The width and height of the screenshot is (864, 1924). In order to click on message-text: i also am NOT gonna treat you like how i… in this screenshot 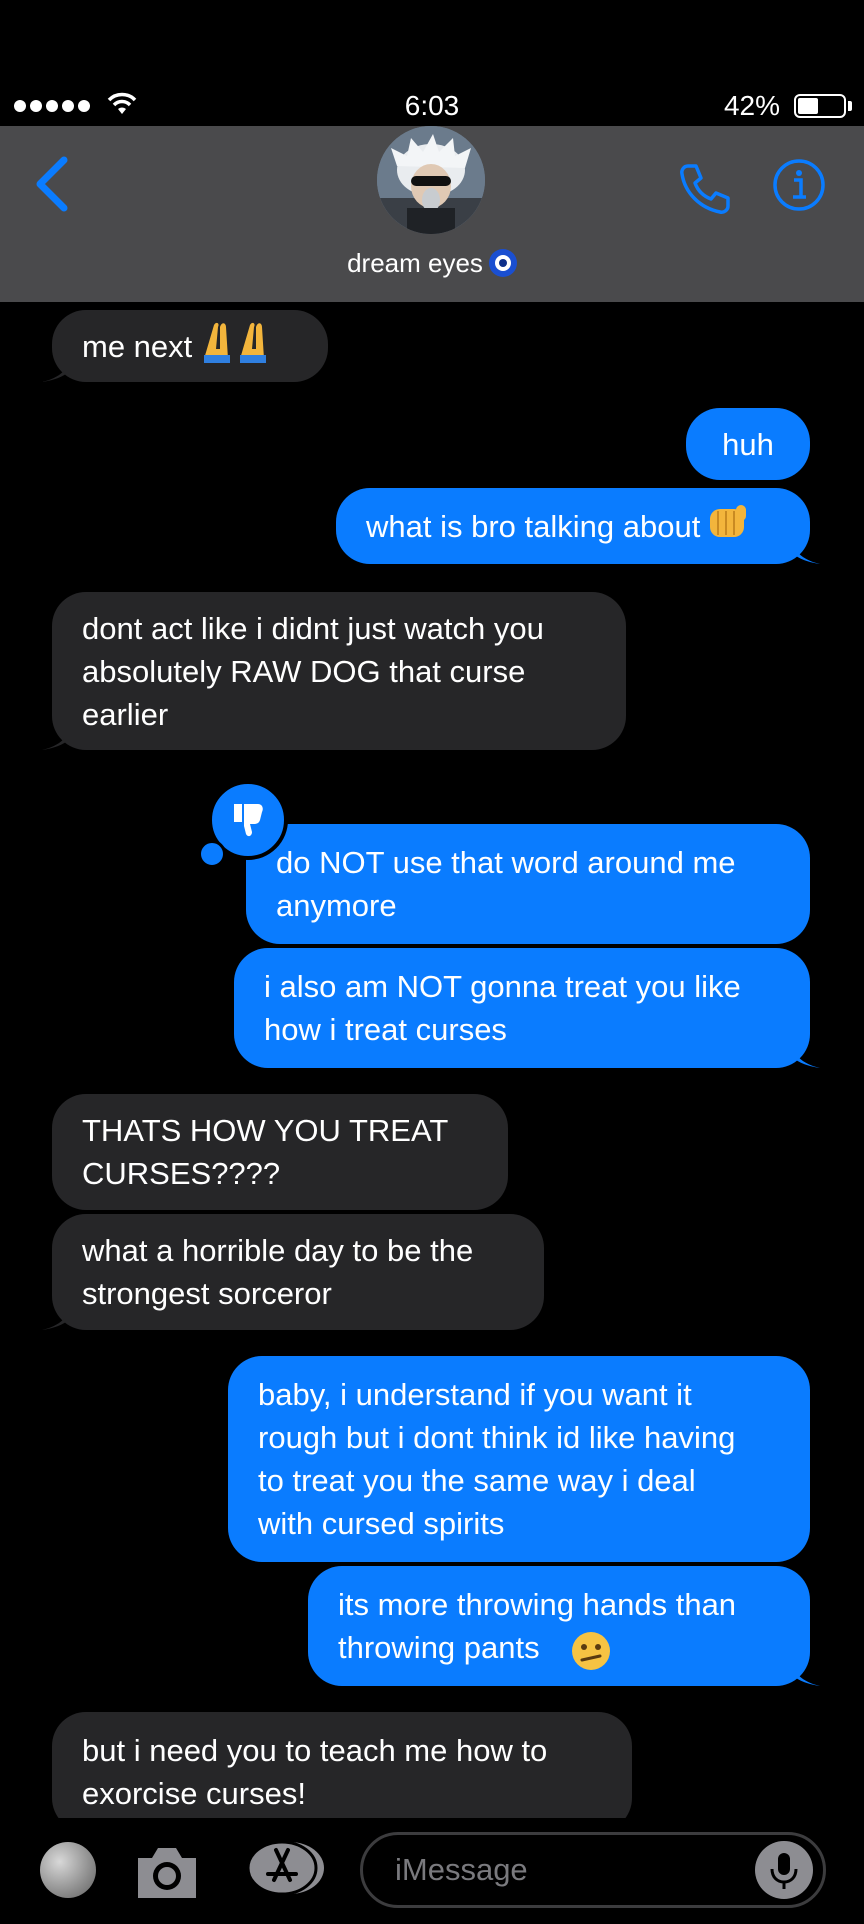, I will do `click(502, 1008)`.